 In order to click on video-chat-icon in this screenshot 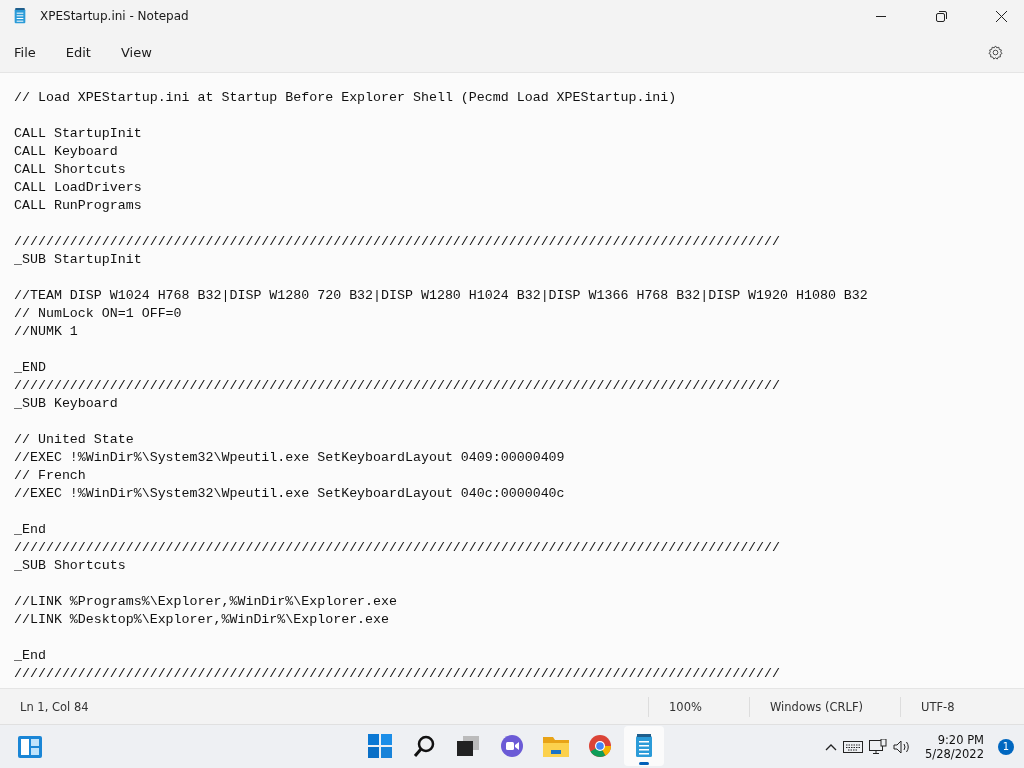, I will do `click(512, 746)`.